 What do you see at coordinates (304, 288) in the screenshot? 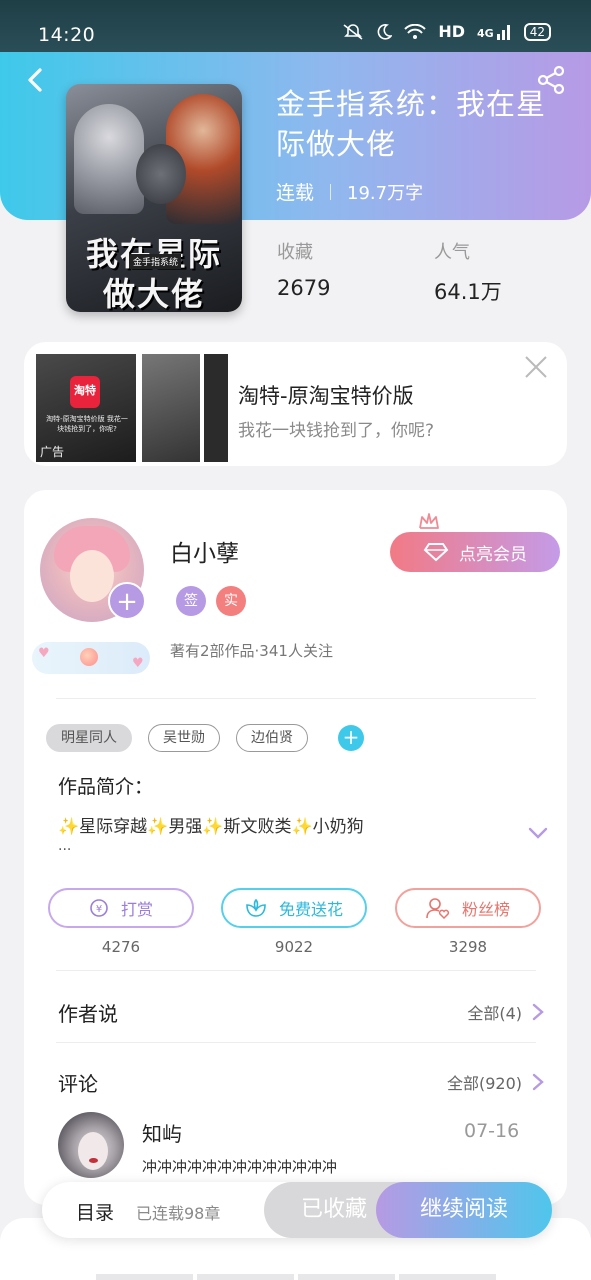
I see `stat-value: 2679` at bounding box center [304, 288].